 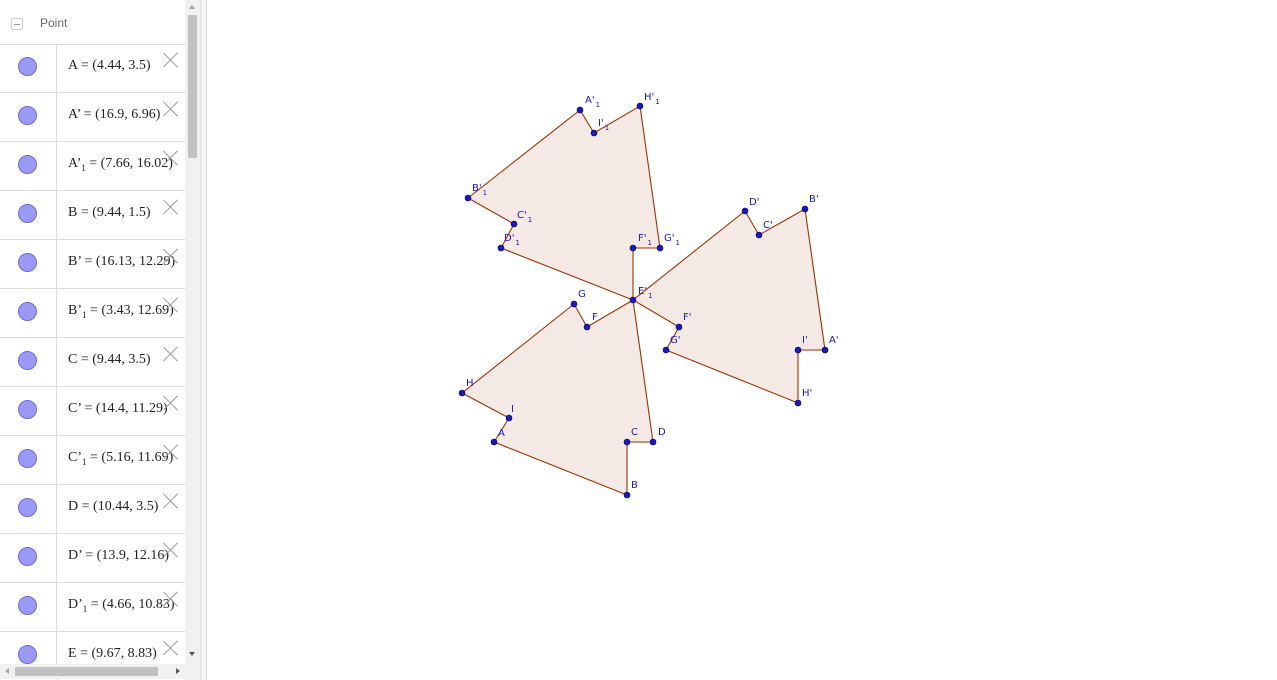 What do you see at coordinates (109, 360) in the screenshot?
I see `point-definition: C = (9.44, 3.5)` at bounding box center [109, 360].